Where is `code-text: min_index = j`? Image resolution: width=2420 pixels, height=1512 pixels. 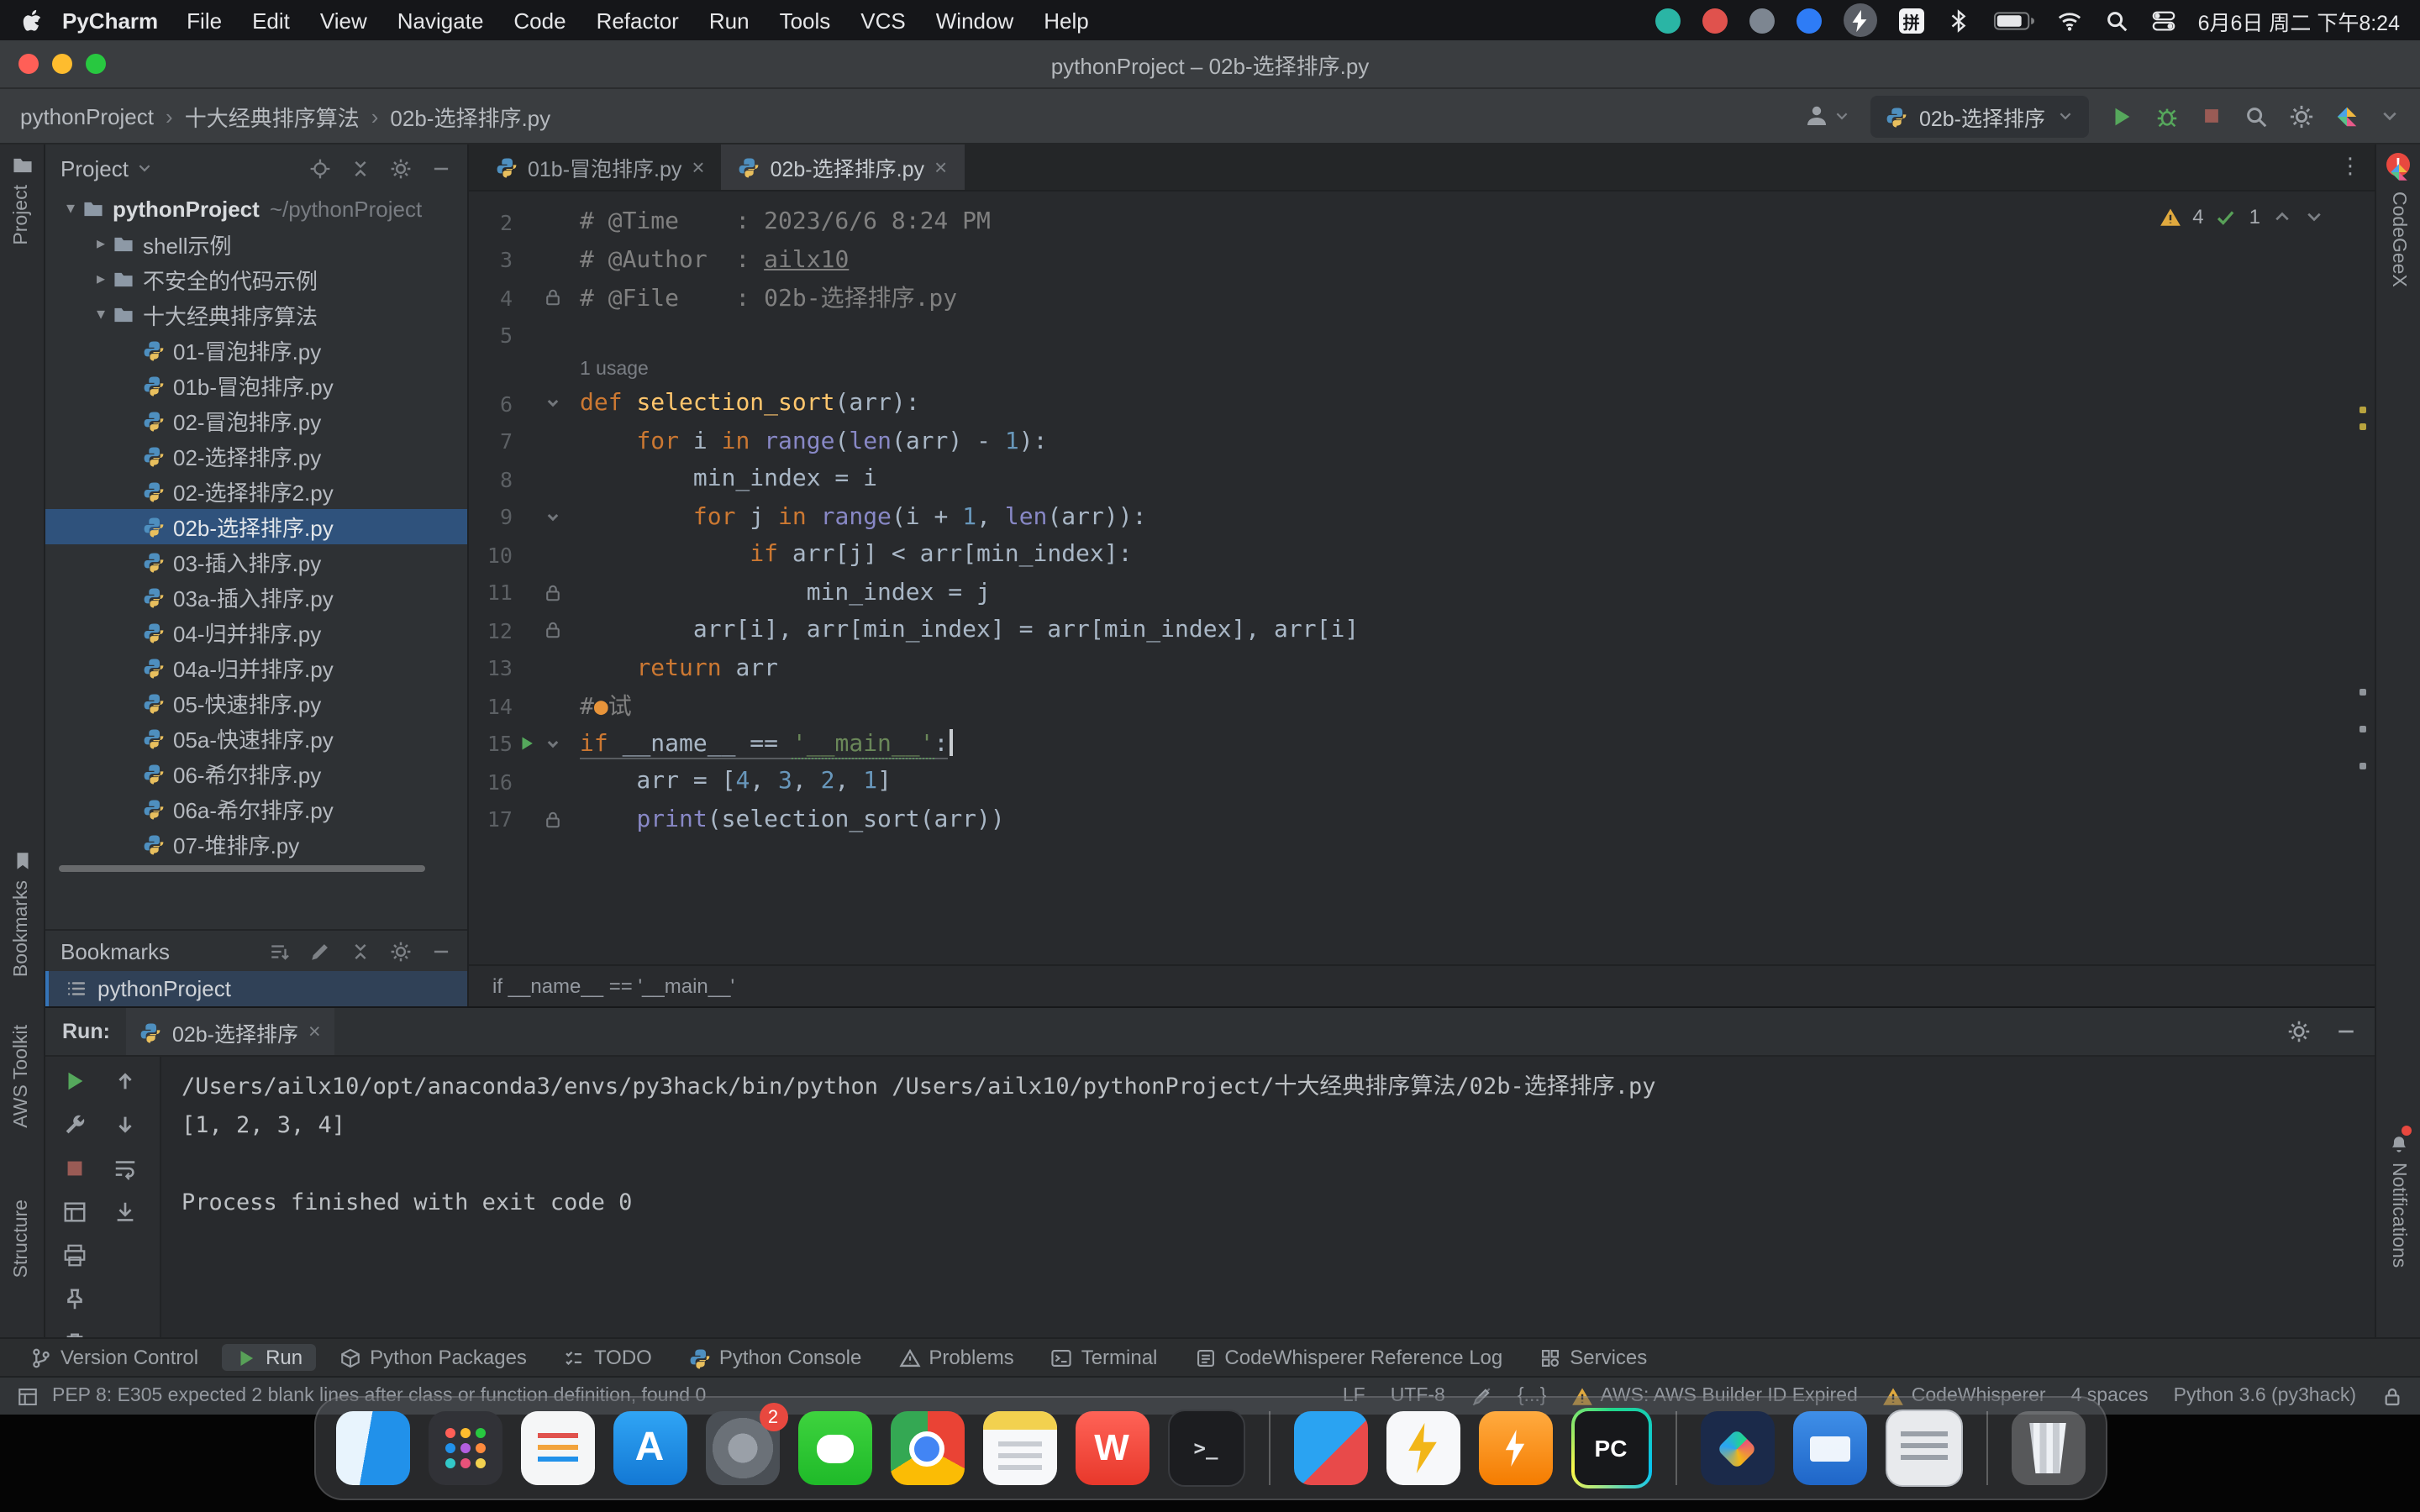 code-text: min_index = j is located at coordinates (779, 593).